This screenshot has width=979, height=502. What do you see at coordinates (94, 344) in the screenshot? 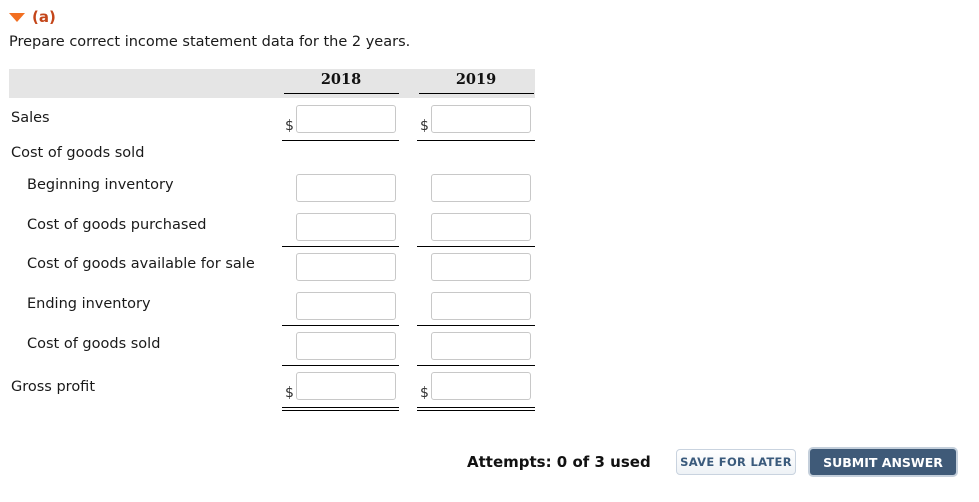
I see `row-label-cost-of-goods-sold: Cost of goods sold` at bounding box center [94, 344].